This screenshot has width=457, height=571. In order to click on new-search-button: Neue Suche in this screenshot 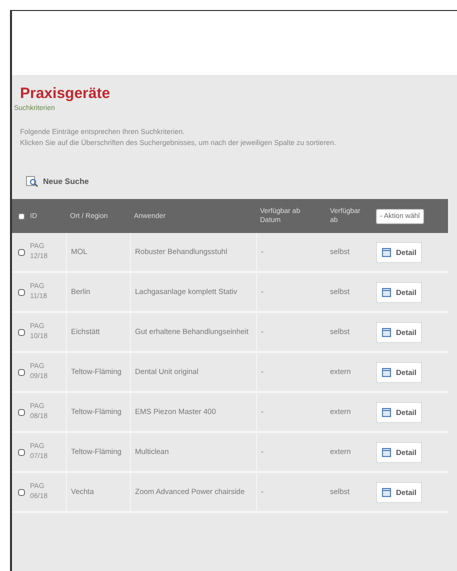, I will do `click(57, 181)`.